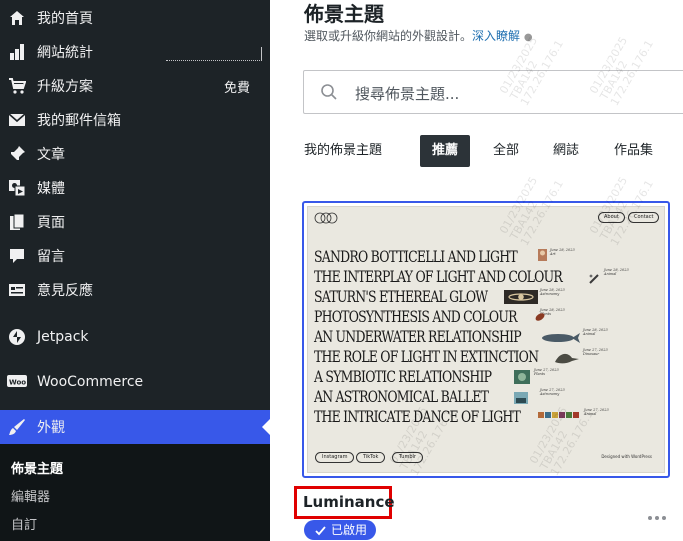 The image size is (683, 541). I want to click on pin-icon, so click(17, 154).